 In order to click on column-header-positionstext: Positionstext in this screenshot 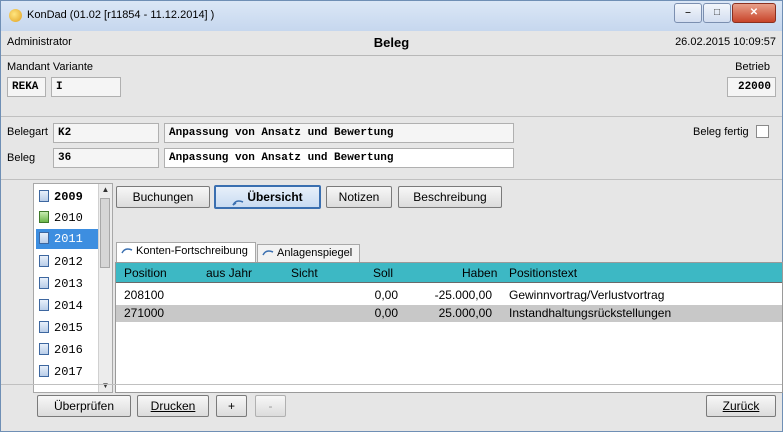, I will do `click(543, 273)`.